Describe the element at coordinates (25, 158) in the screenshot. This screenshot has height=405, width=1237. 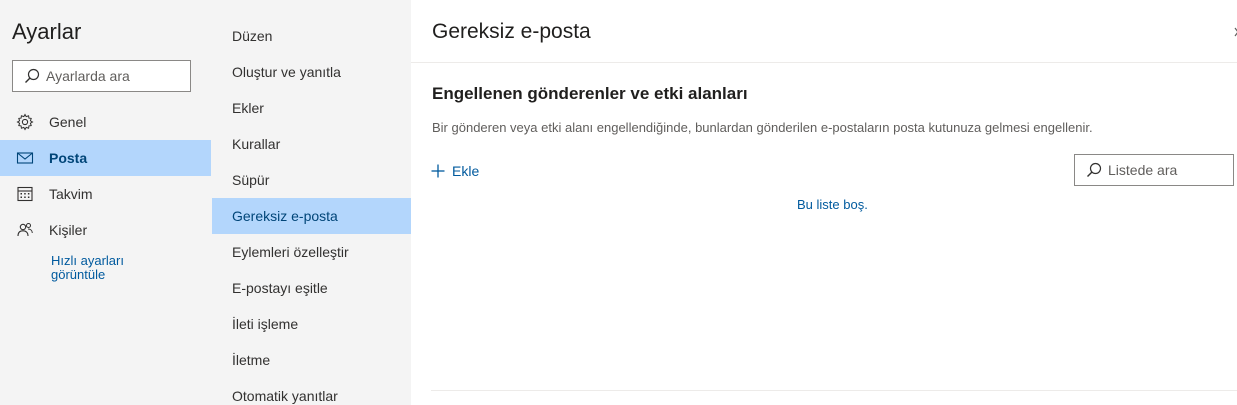
I see `mail-icon` at that location.